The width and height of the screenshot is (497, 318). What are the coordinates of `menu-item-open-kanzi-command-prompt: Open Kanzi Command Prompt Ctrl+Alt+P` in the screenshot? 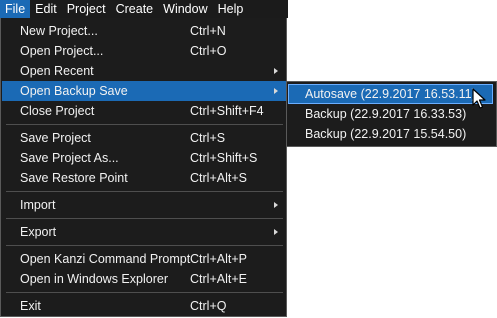 It's located at (144, 259).